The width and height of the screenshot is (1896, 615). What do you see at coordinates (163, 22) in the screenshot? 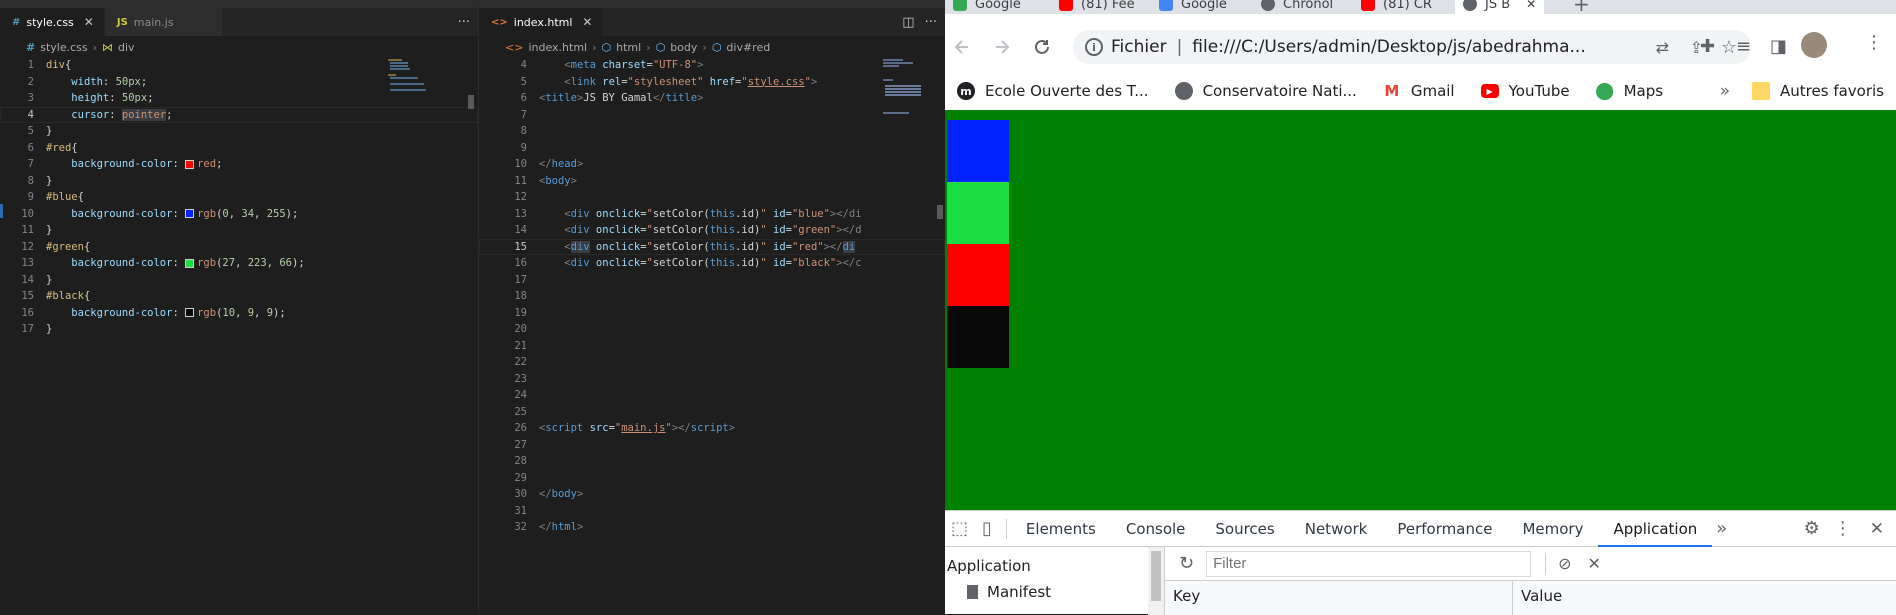
I see `tab-main-js: JS main.js` at bounding box center [163, 22].